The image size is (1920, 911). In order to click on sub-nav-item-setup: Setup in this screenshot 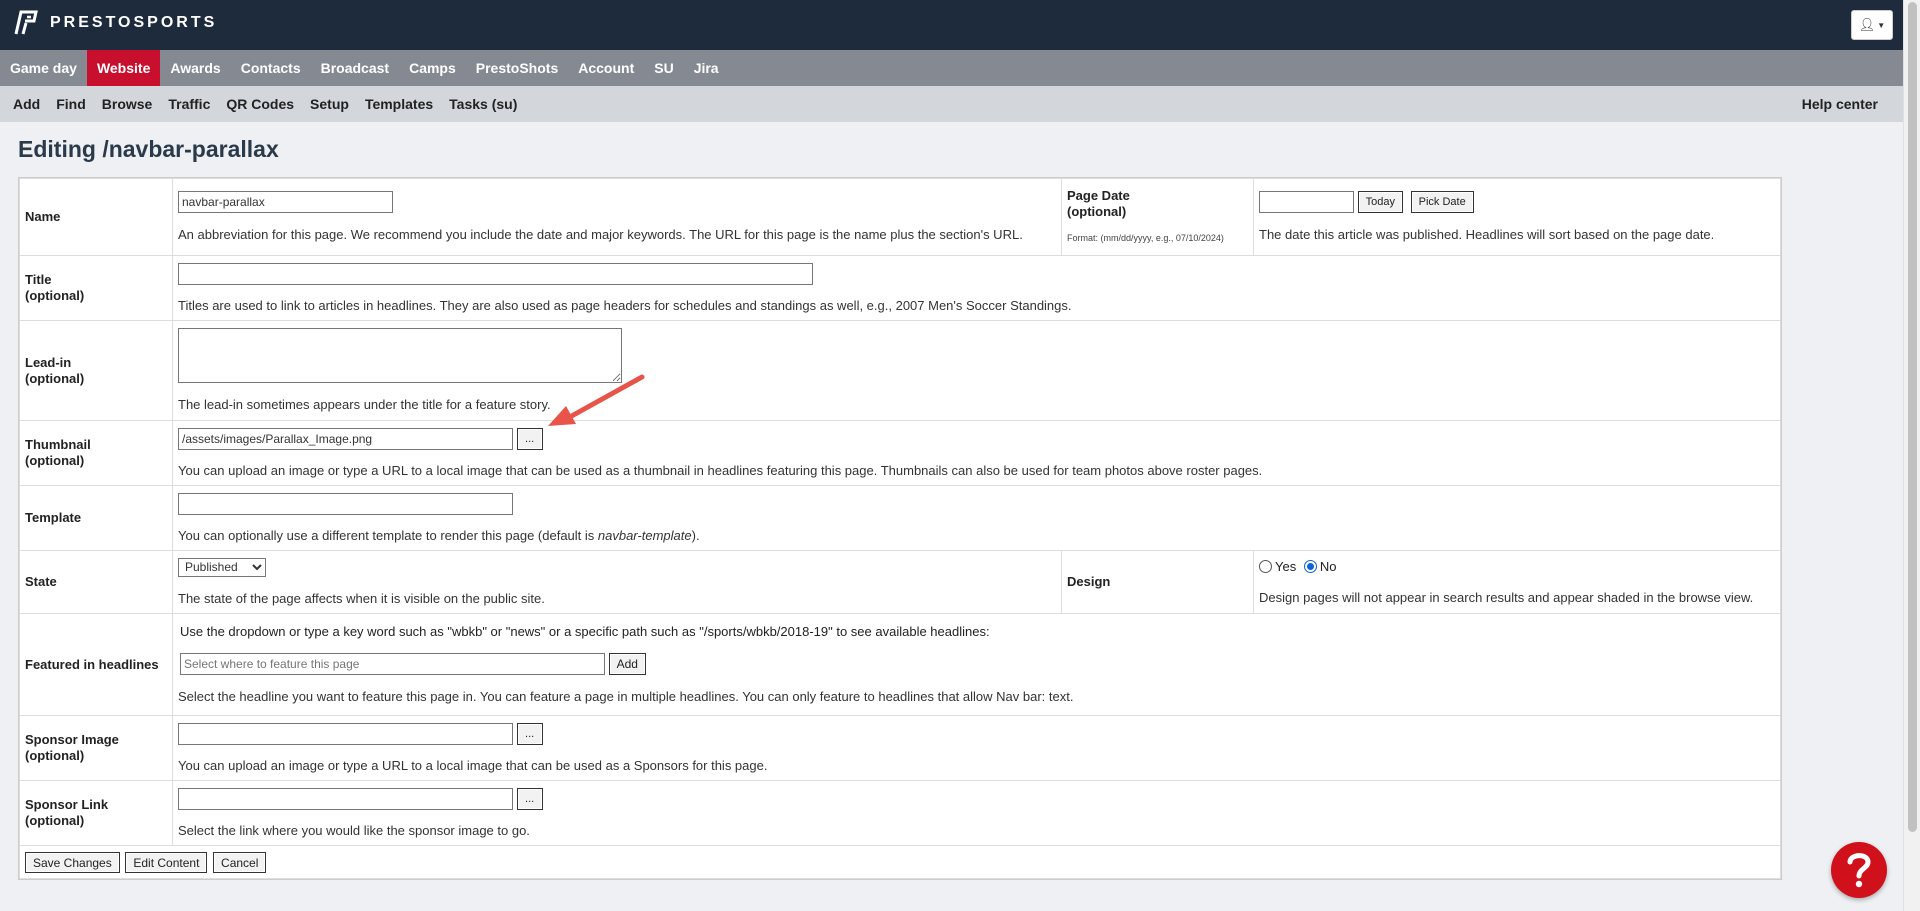, I will do `click(329, 104)`.